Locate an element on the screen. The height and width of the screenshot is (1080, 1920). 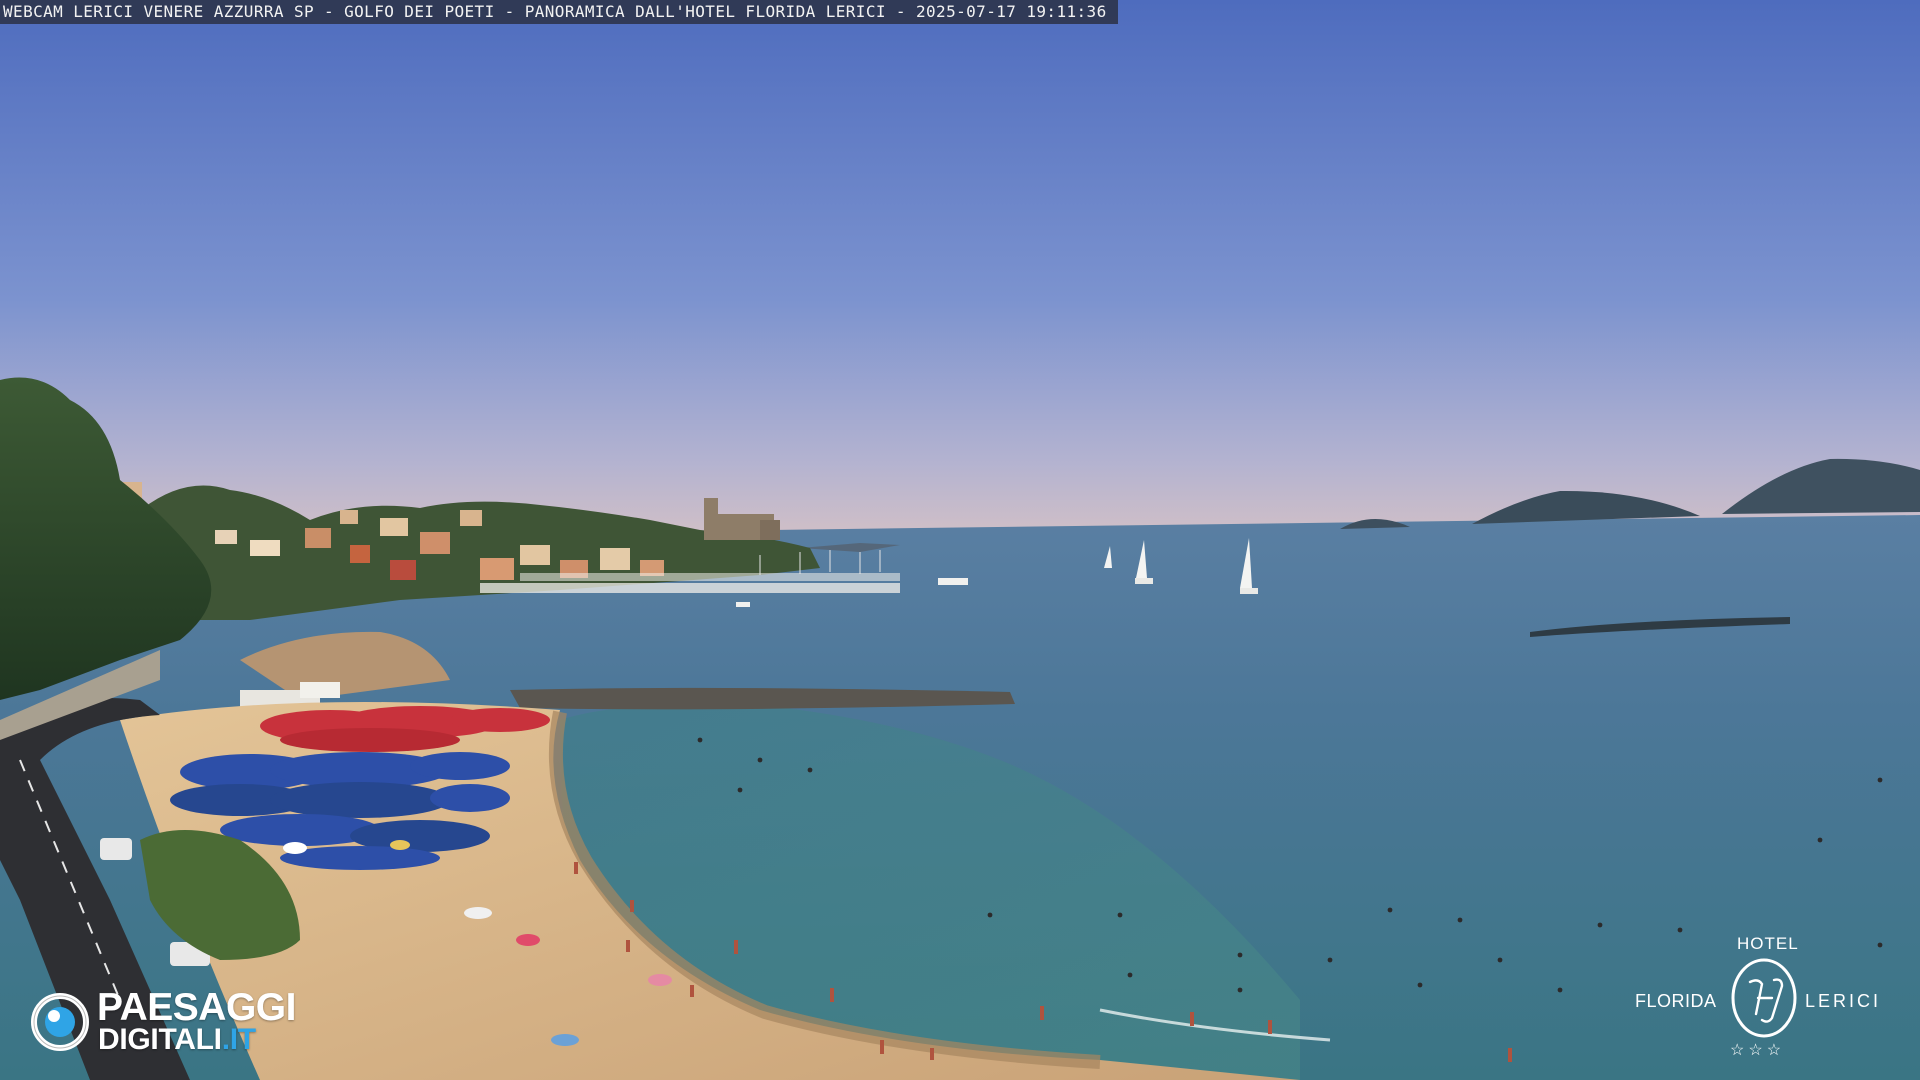
logo-line-digitali: DIGITALI.IT is located at coordinates (177, 1040).